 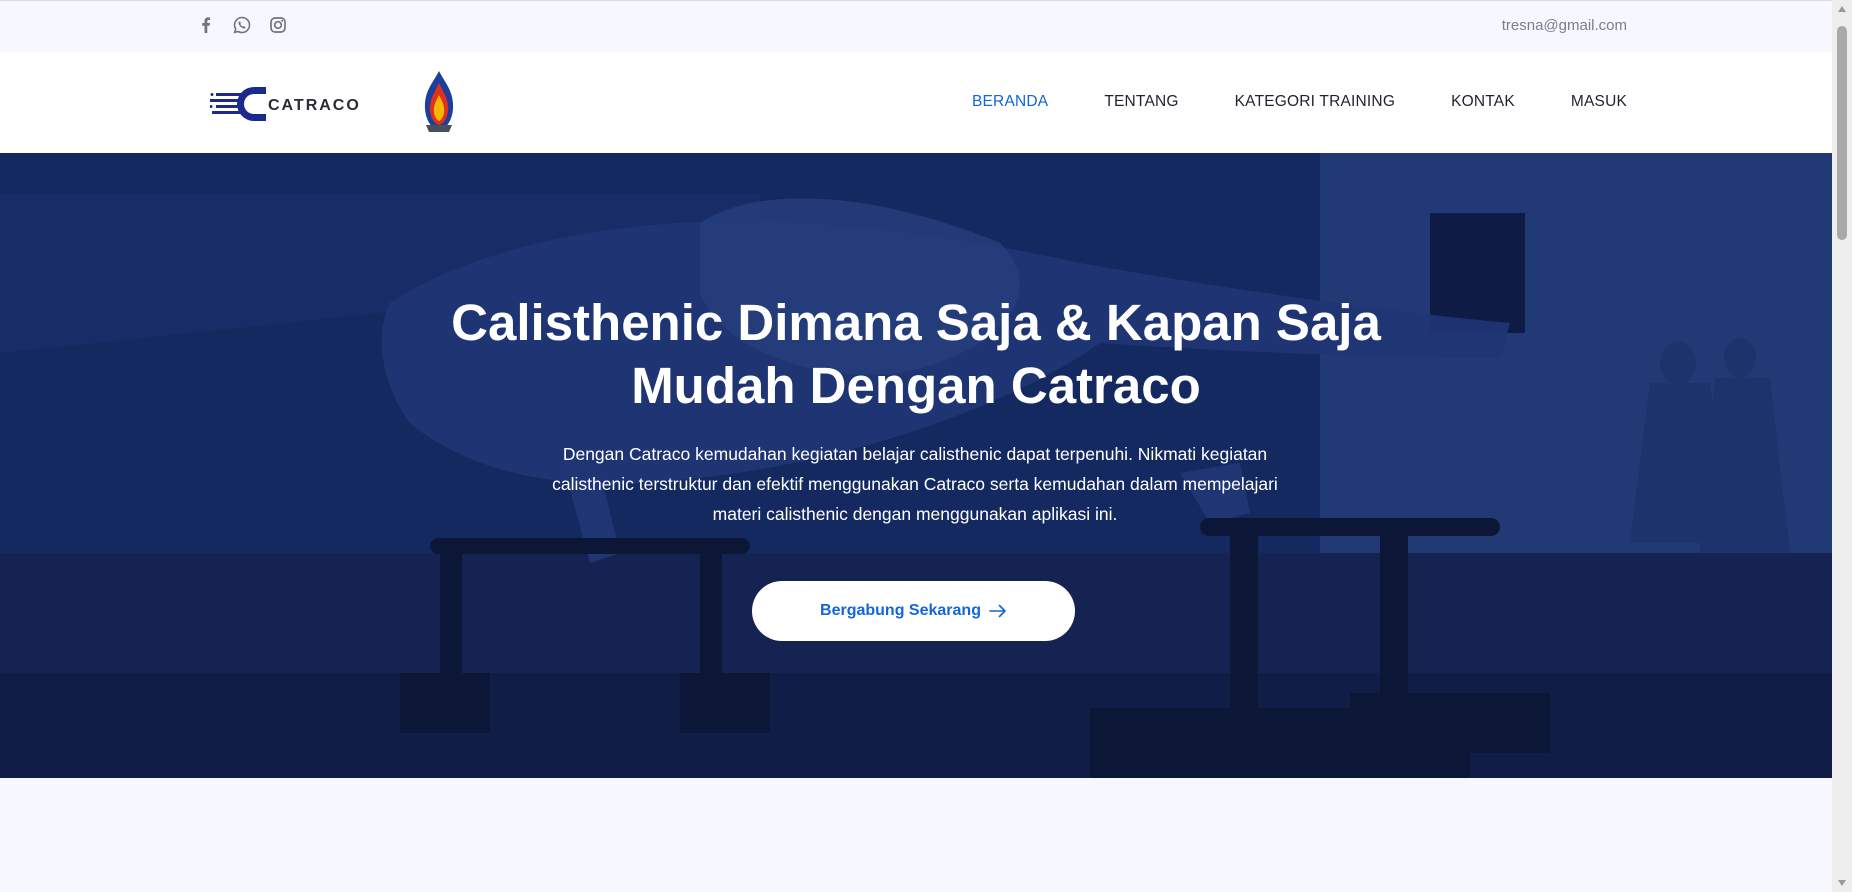 I want to click on facebook-icon, so click(x=206, y=25).